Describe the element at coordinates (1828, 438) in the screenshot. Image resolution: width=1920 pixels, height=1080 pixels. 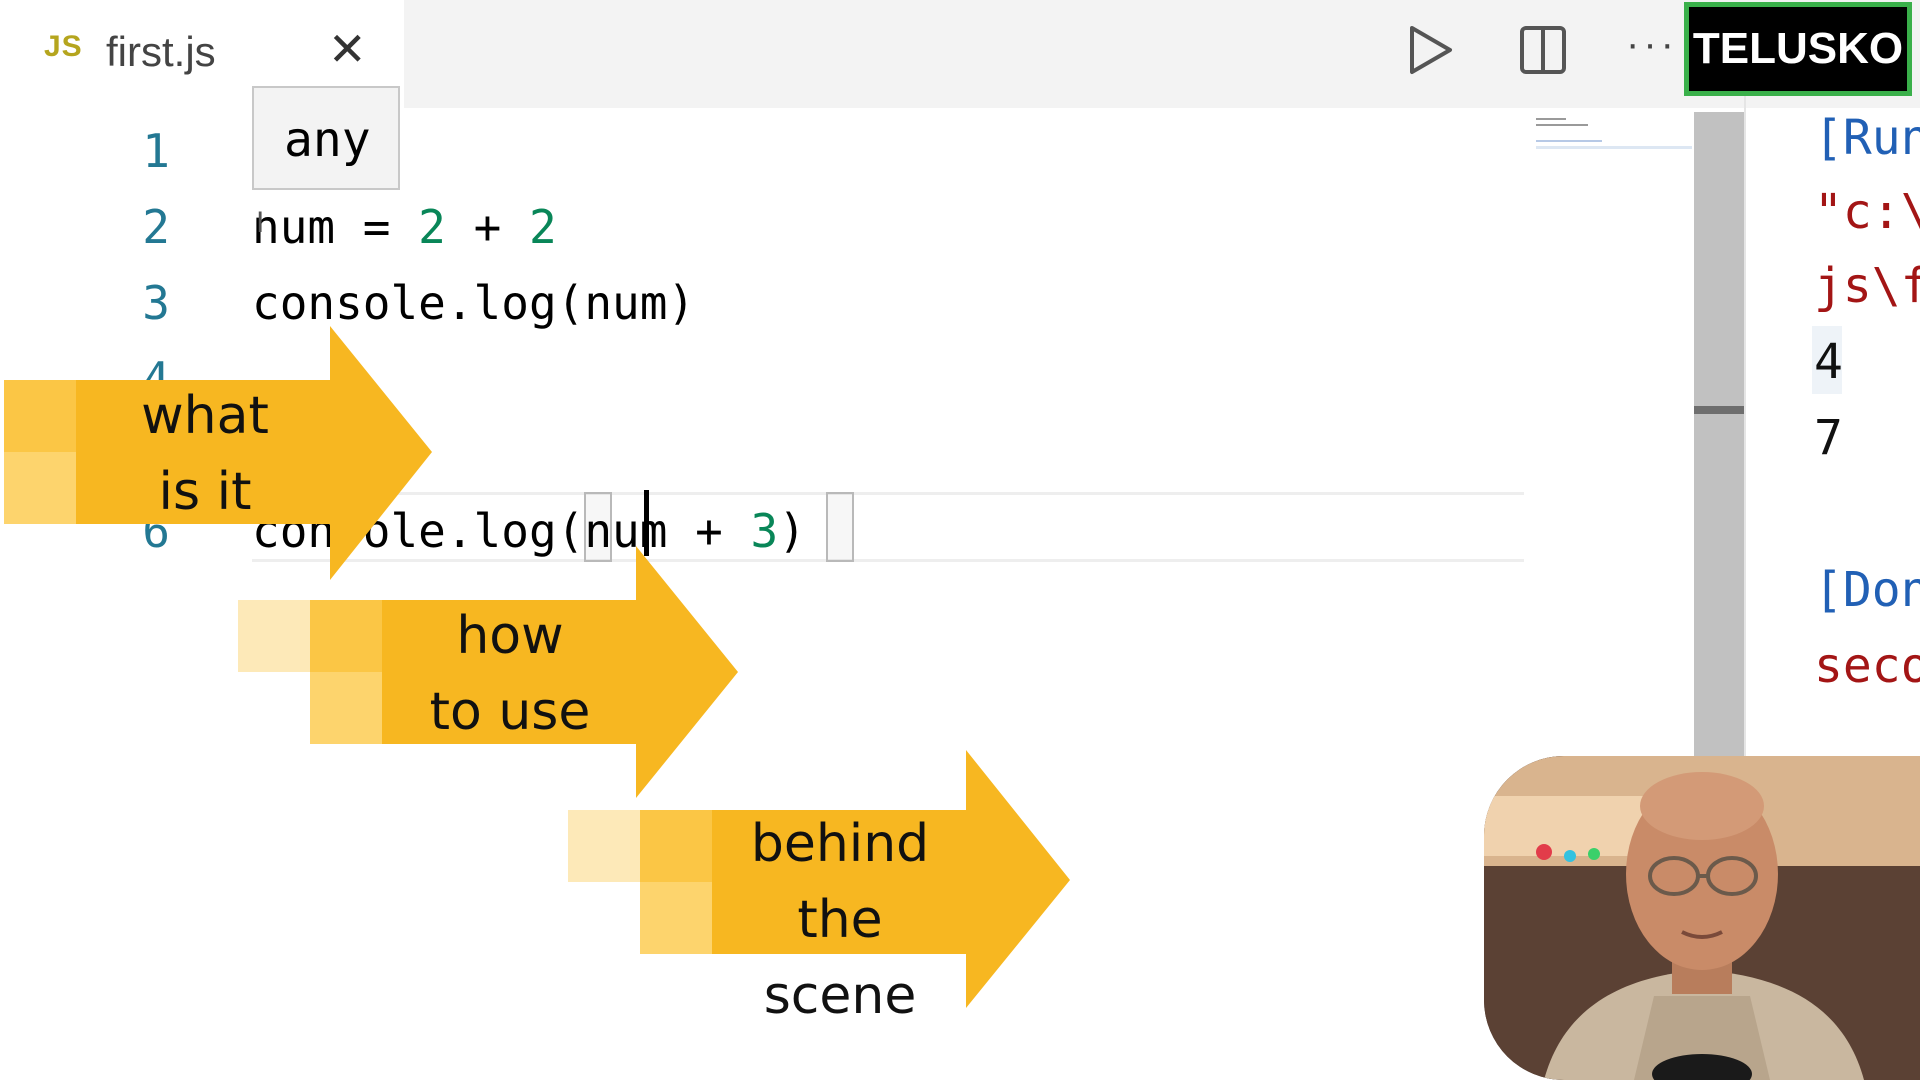
I see `output-line: 7` at that location.